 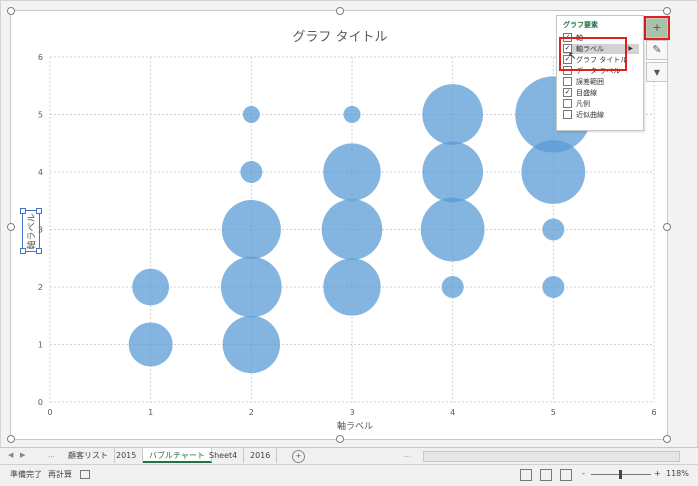 What do you see at coordinates (657, 28) in the screenshot?
I see `highlight-box` at bounding box center [657, 28].